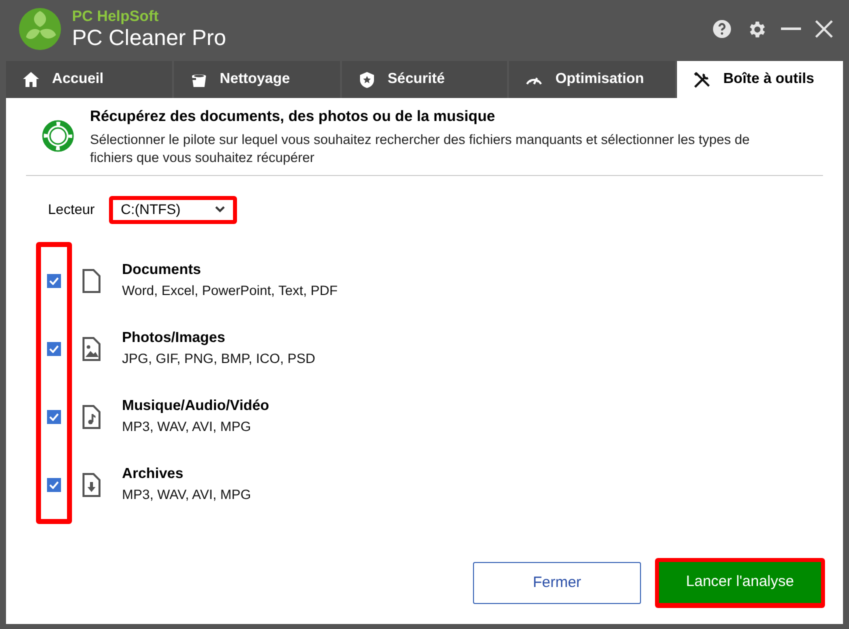 This screenshot has width=849, height=629. Describe the element at coordinates (172, 210) in the screenshot. I see `drive-dropdown: C:(NTFS)` at that location.